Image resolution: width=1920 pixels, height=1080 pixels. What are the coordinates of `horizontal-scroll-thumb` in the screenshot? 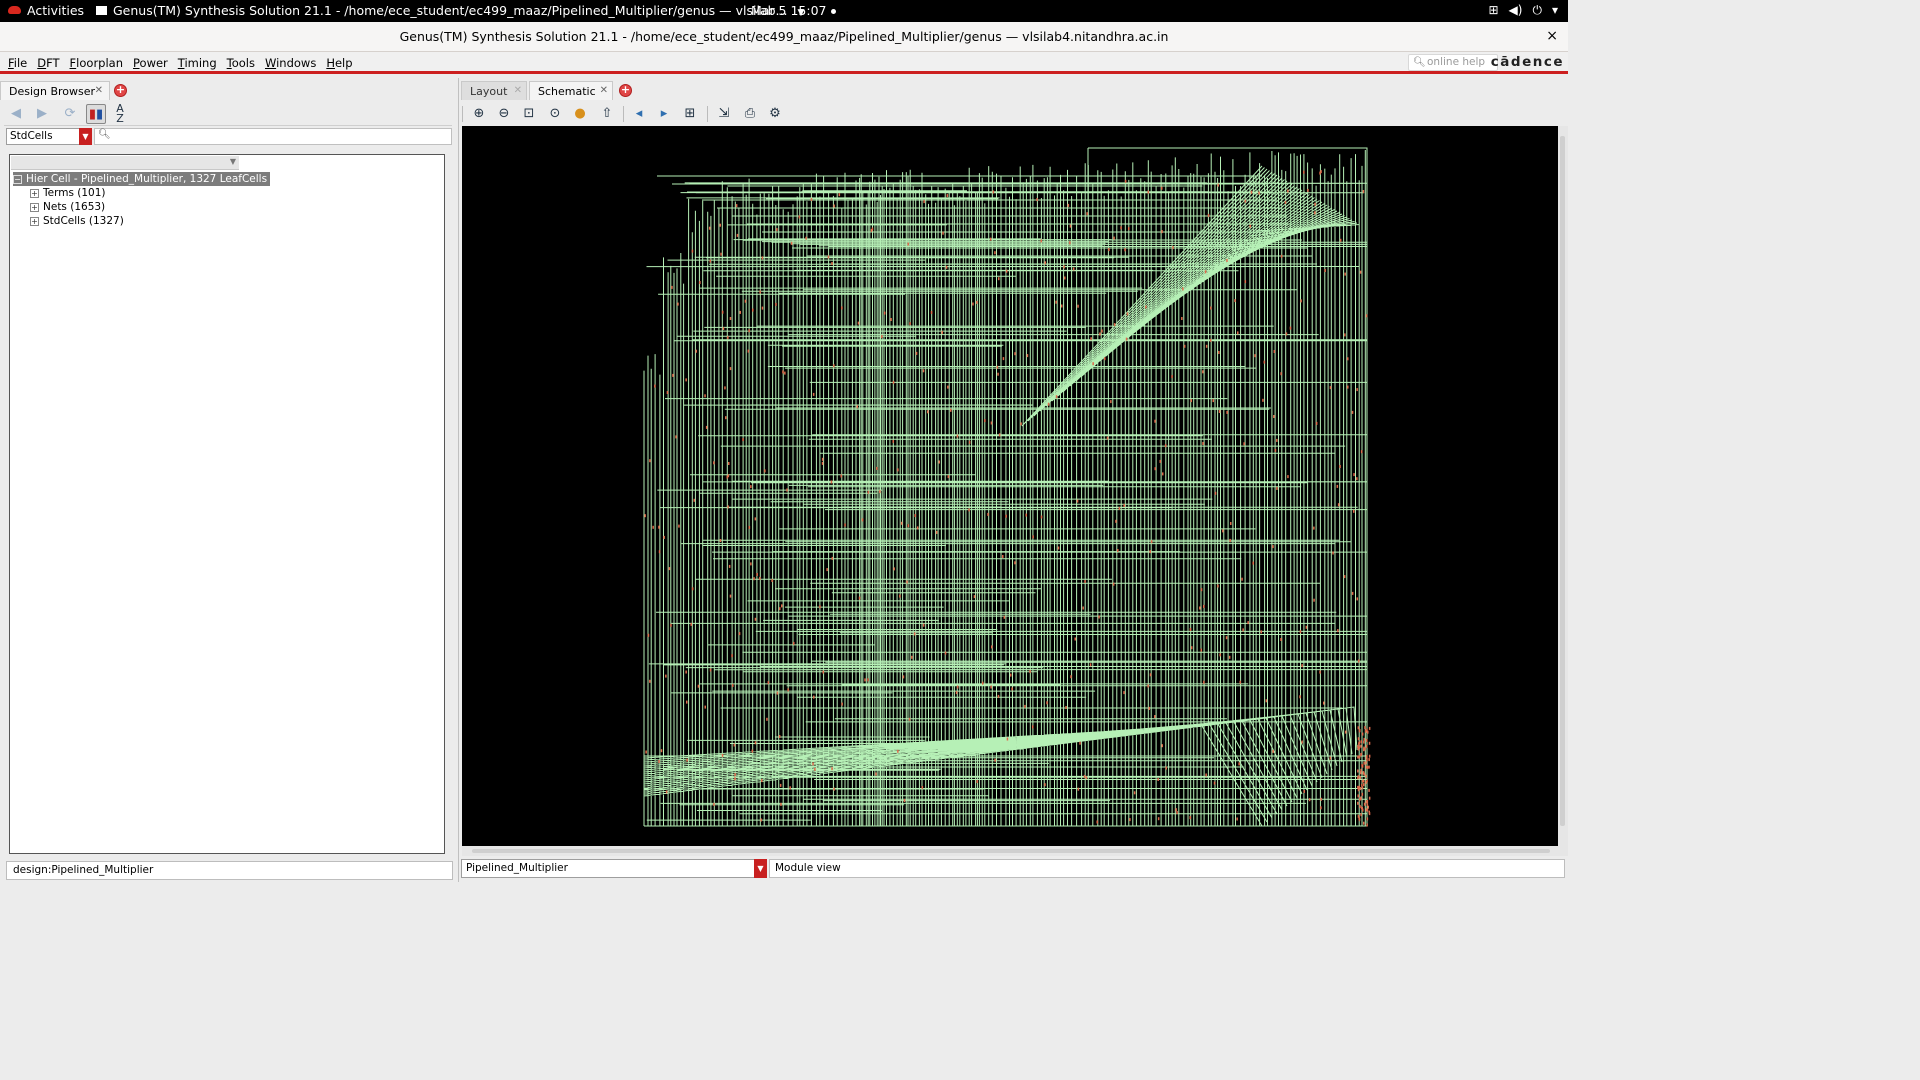 It's located at (1011, 851).